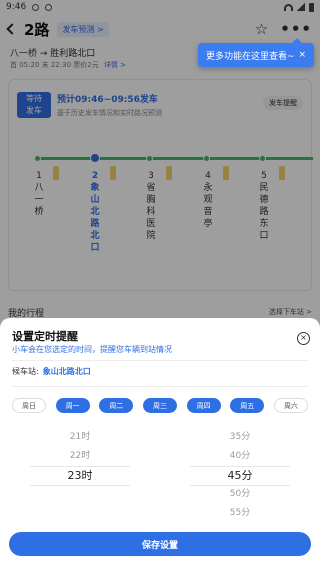 Image resolution: width=320 pixels, height=569 pixels. I want to click on sheet-title: 设置定时提醒, so click(45, 336).